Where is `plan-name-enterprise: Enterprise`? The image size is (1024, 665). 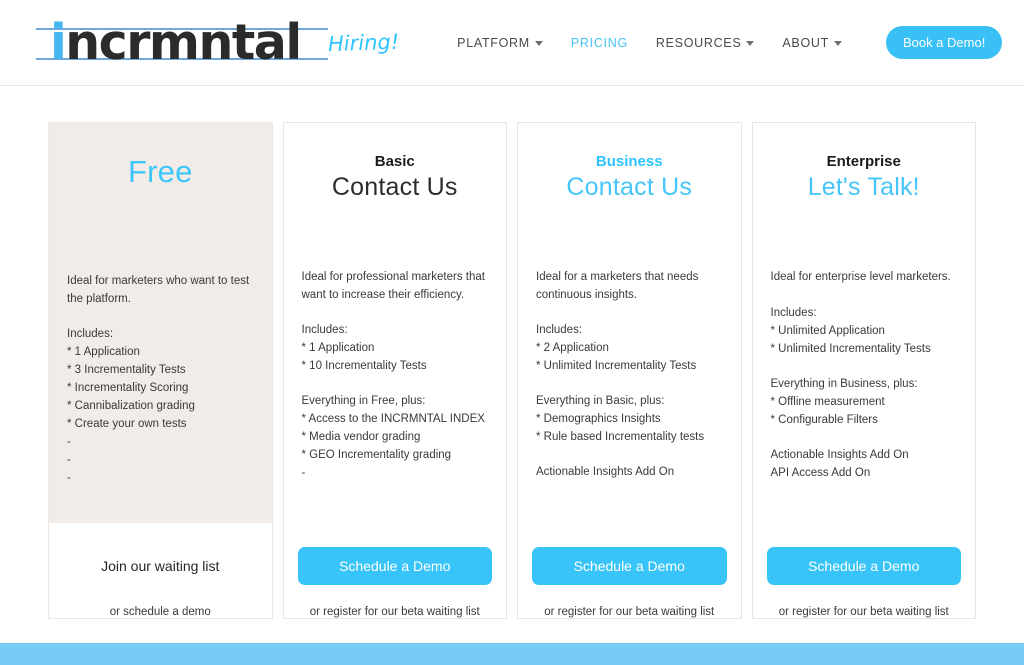
plan-name-enterprise: Enterprise is located at coordinates (863, 161).